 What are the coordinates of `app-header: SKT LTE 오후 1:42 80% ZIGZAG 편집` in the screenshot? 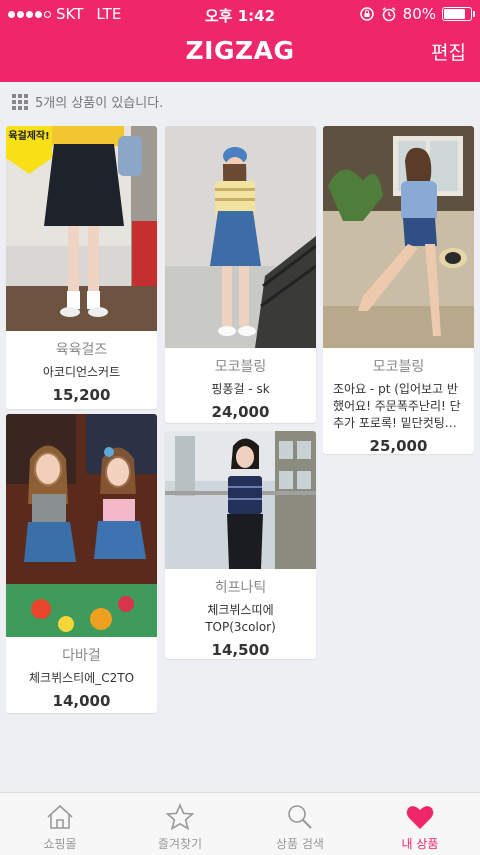 It's located at (240, 41).